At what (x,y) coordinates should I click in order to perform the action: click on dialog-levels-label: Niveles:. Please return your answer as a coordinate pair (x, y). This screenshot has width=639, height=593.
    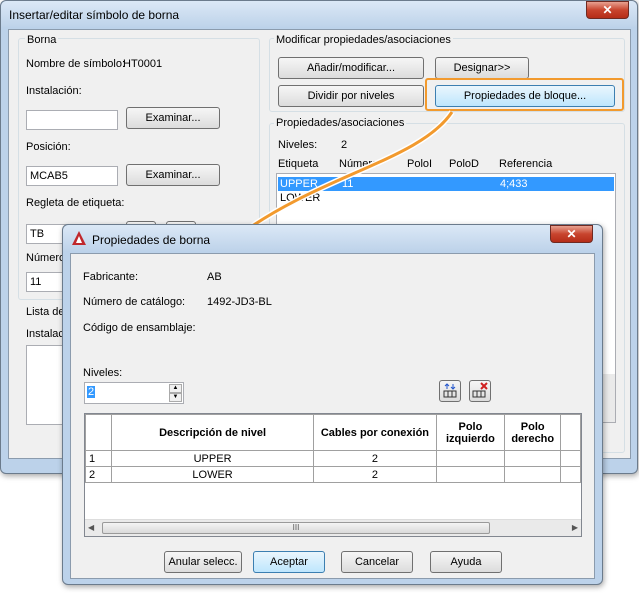
    Looking at the image, I should click on (103, 373).